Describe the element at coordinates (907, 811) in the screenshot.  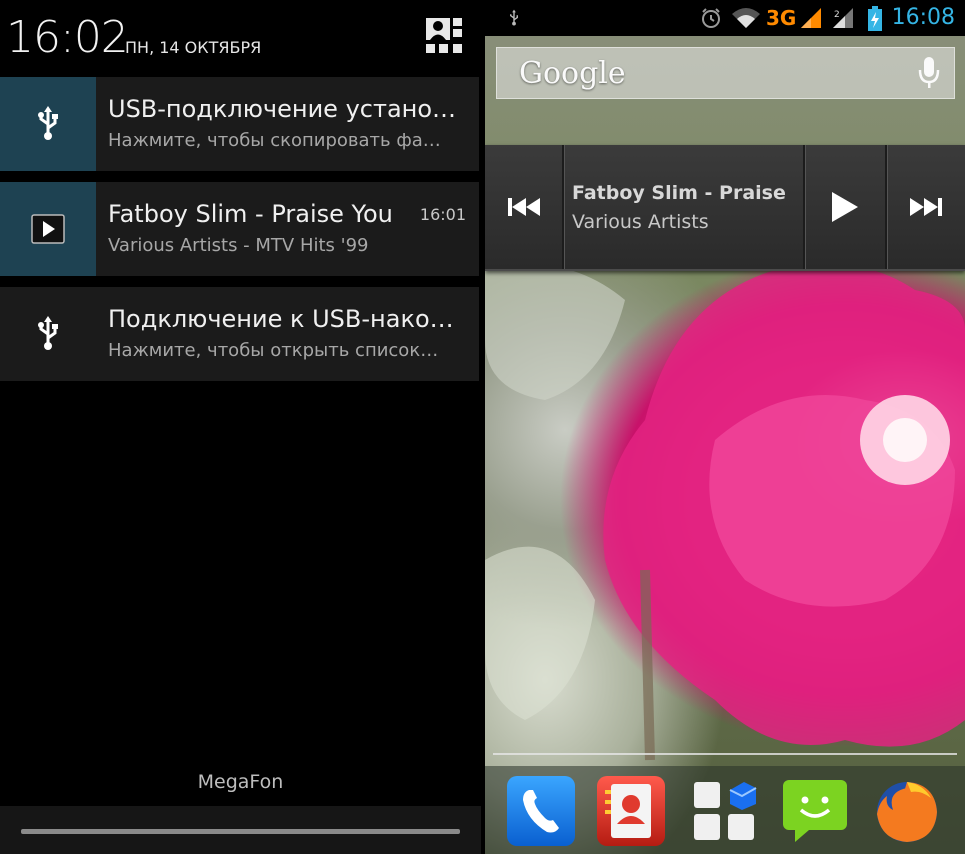
I see `firefox-app-icon` at that location.